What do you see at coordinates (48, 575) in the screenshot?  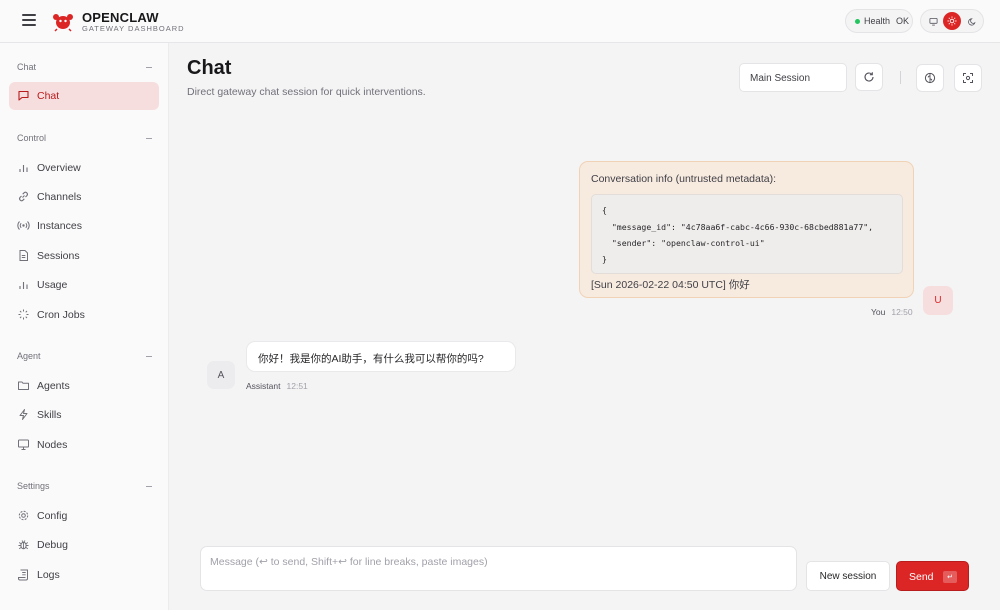 I see `sidebar-item-label: Logs` at bounding box center [48, 575].